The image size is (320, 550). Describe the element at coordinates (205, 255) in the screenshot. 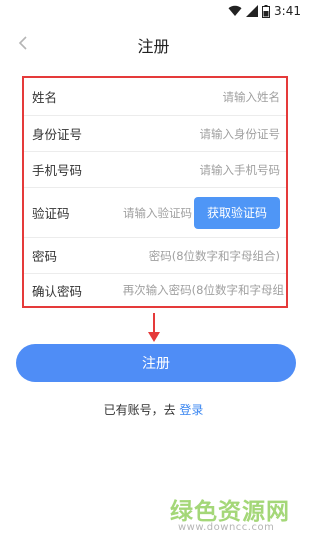

I see `password-input` at that location.